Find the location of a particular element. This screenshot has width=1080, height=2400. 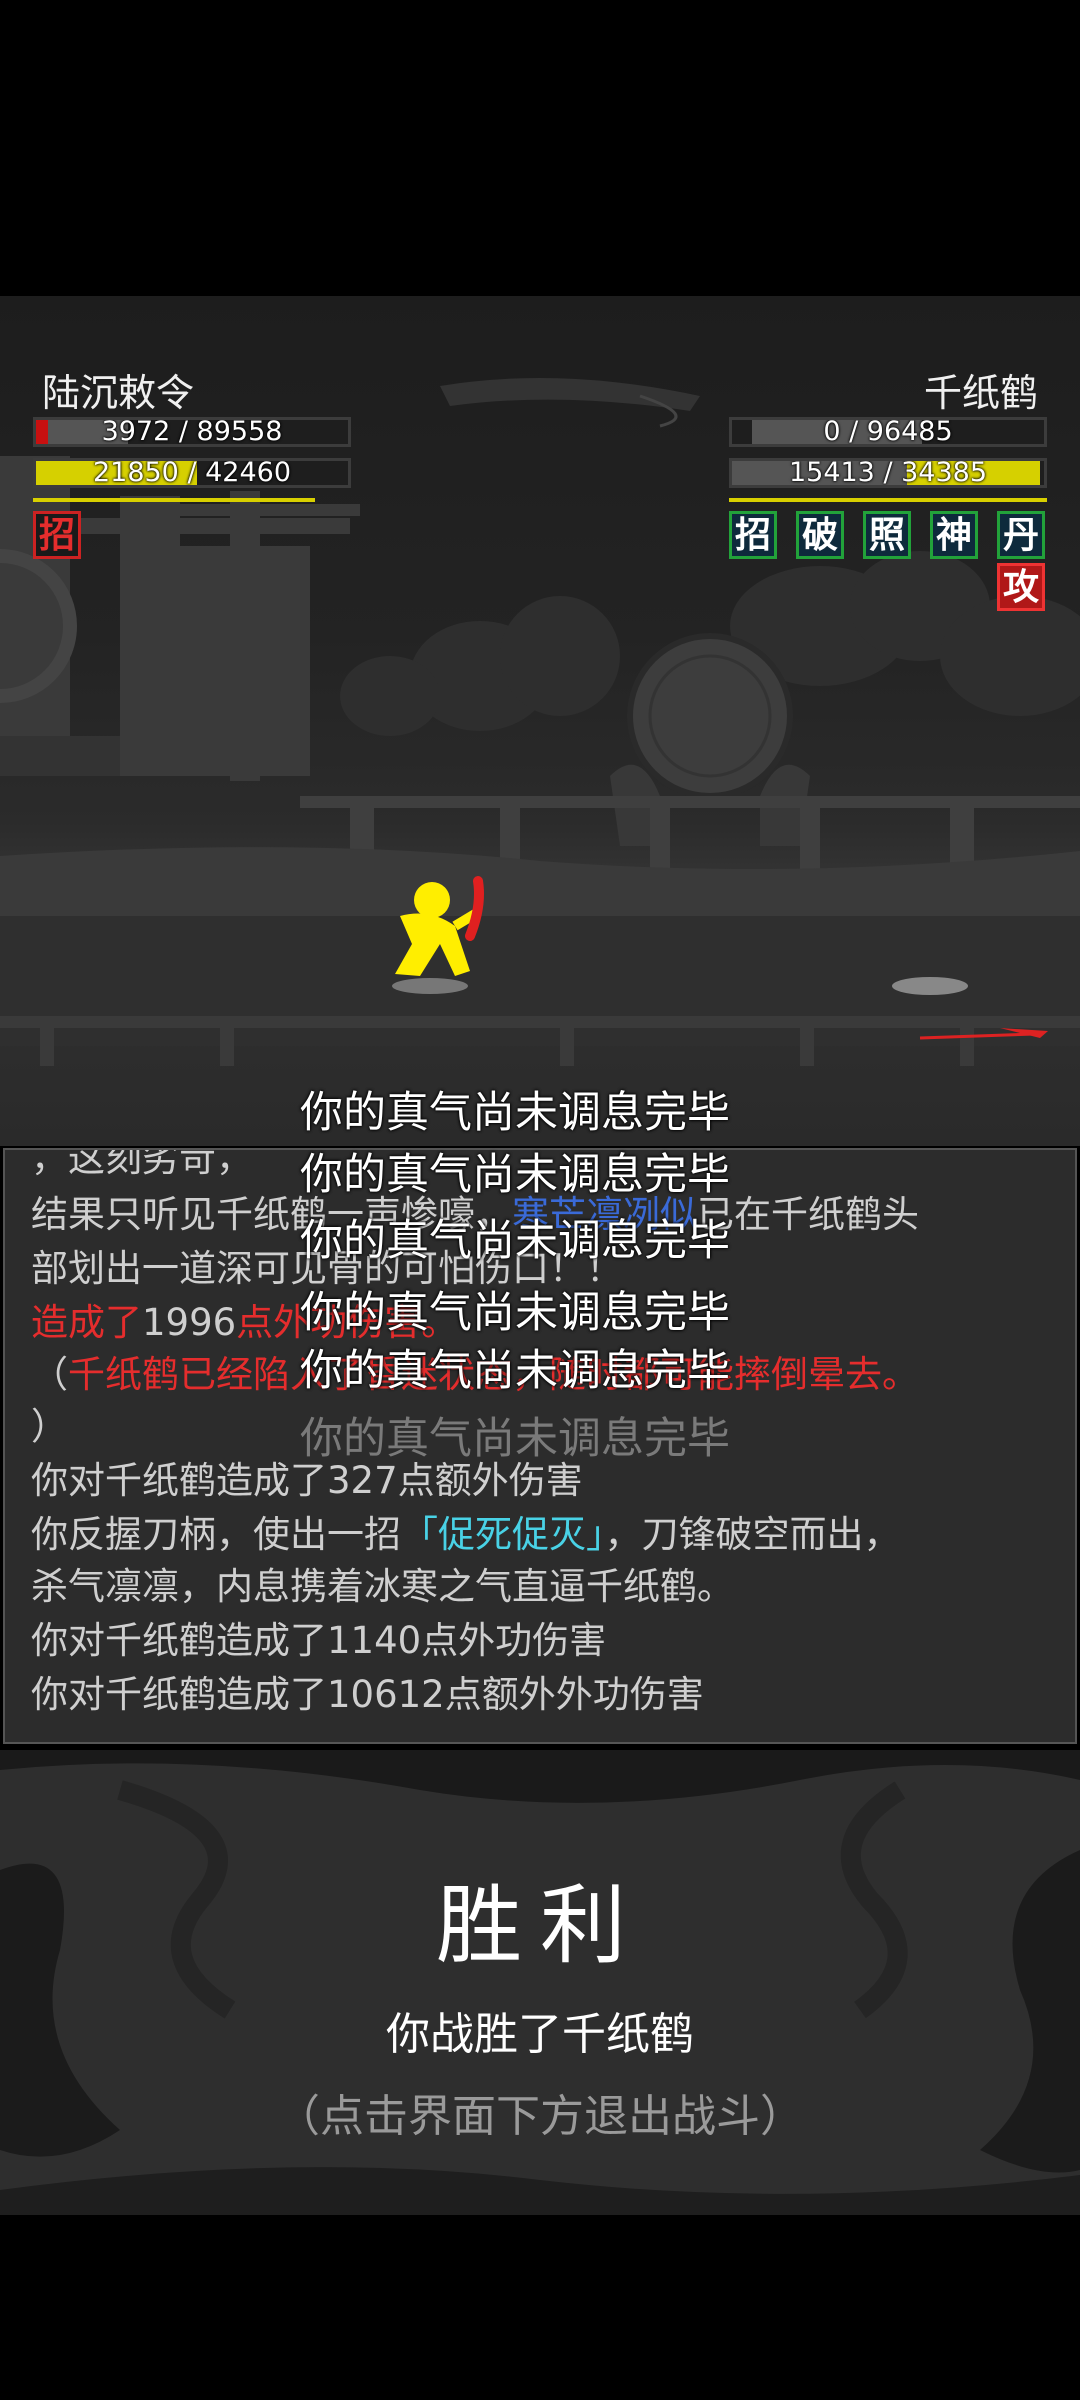

enemy-skill-po: 破 is located at coordinates (820, 535).